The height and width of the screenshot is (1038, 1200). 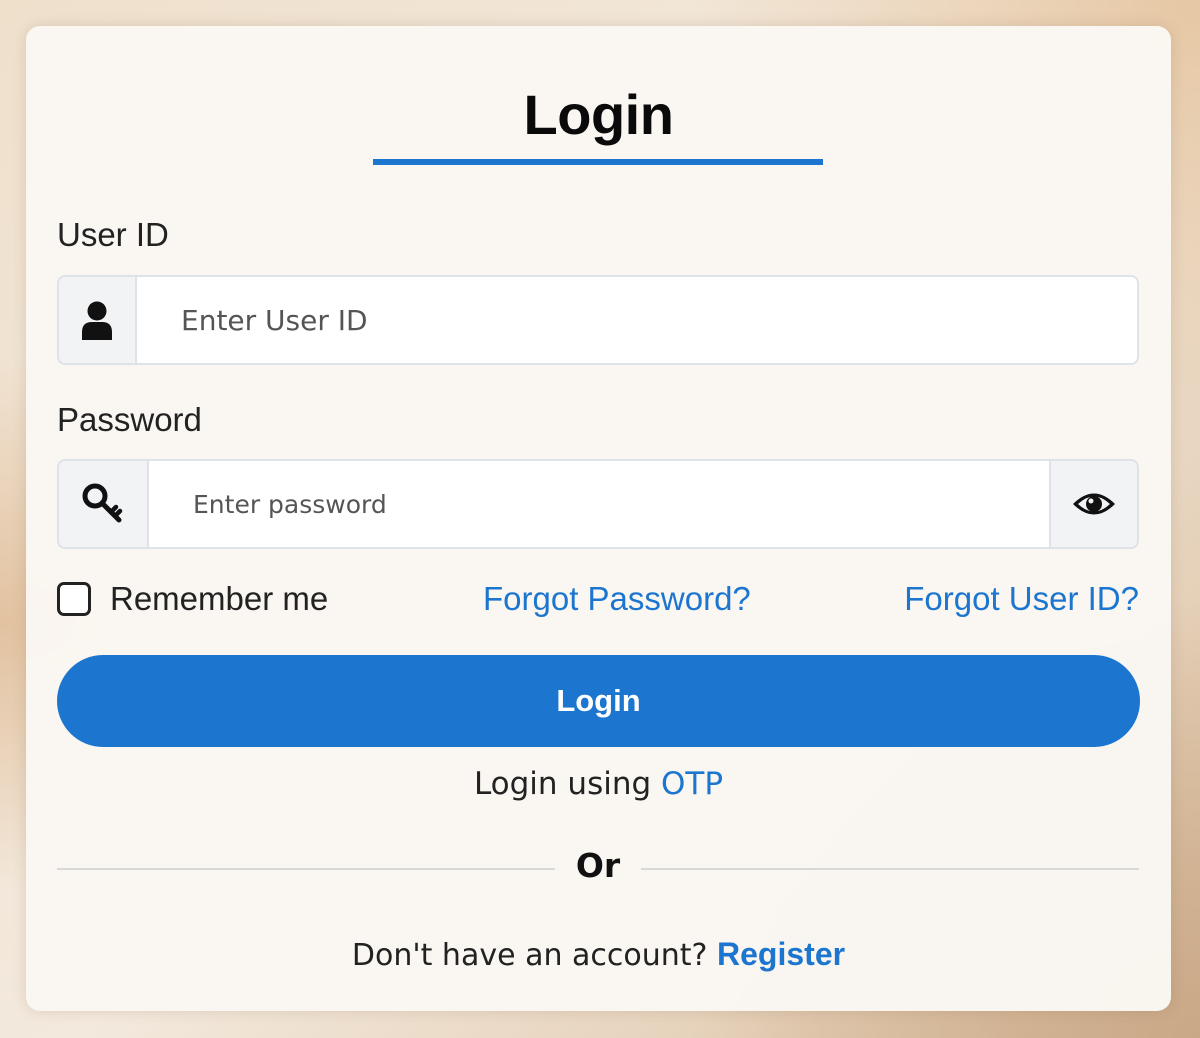 I want to click on or-text: Or, so click(x=598, y=865).